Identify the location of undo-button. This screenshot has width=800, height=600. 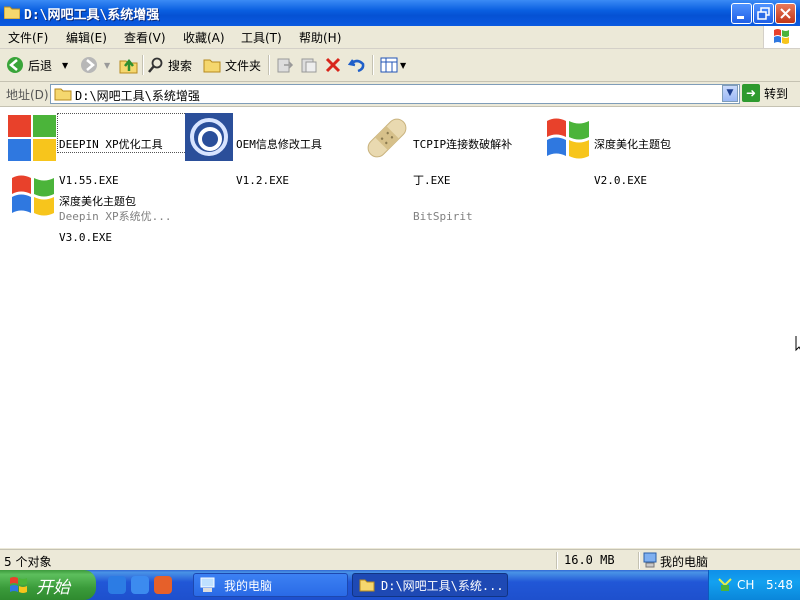
(357, 65).